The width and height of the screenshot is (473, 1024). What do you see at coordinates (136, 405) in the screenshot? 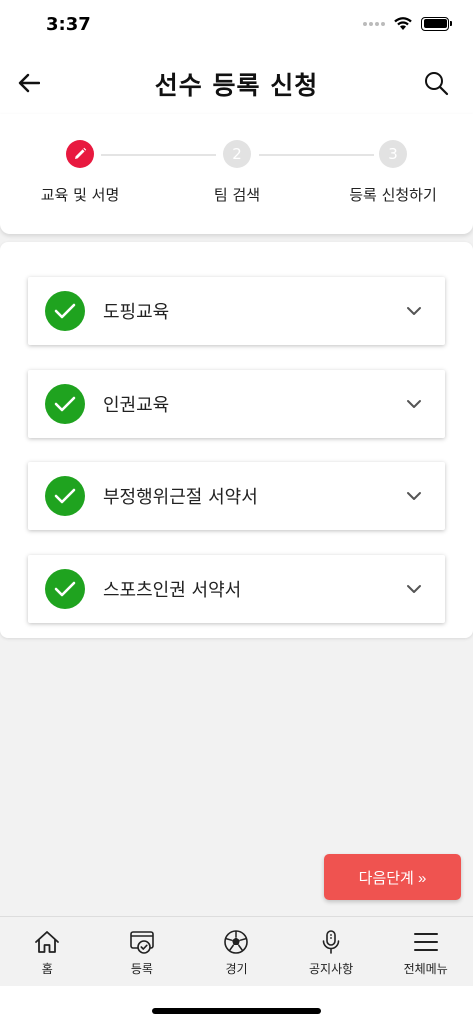
I see `education-item-label: 인권교육` at bounding box center [136, 405].